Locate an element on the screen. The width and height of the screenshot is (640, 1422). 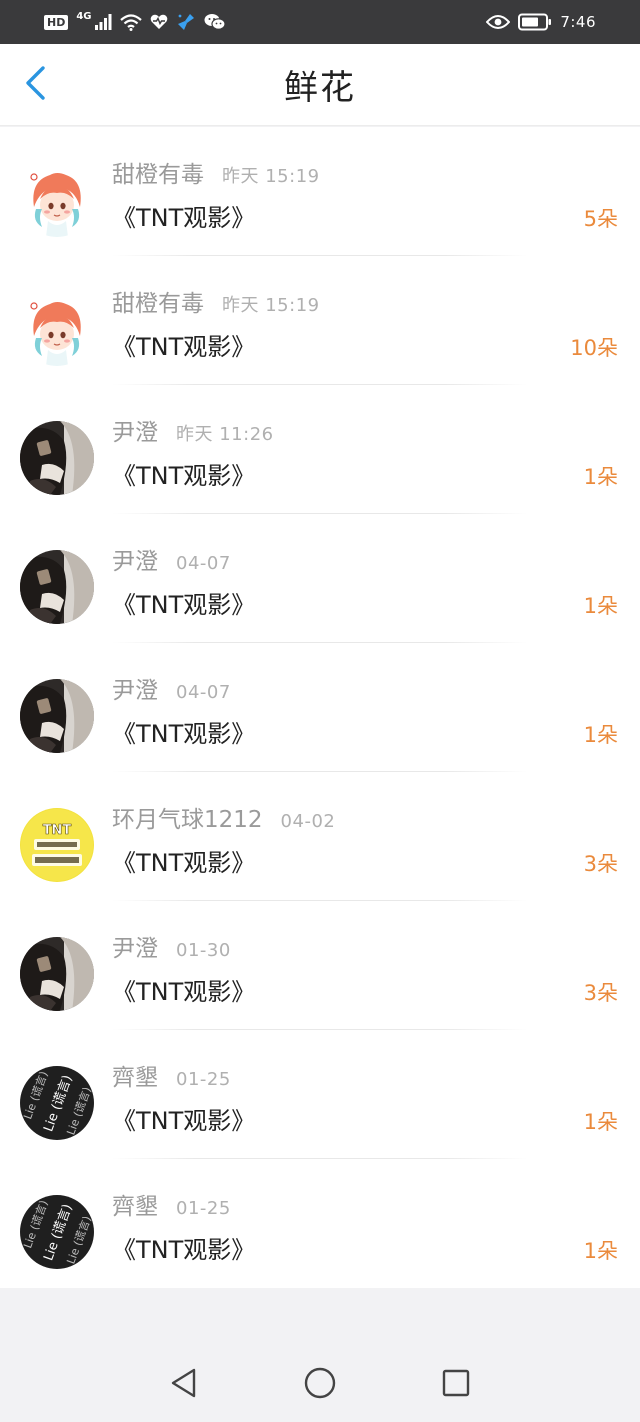
system-nav-bar is located at coordinates (320, 1385).